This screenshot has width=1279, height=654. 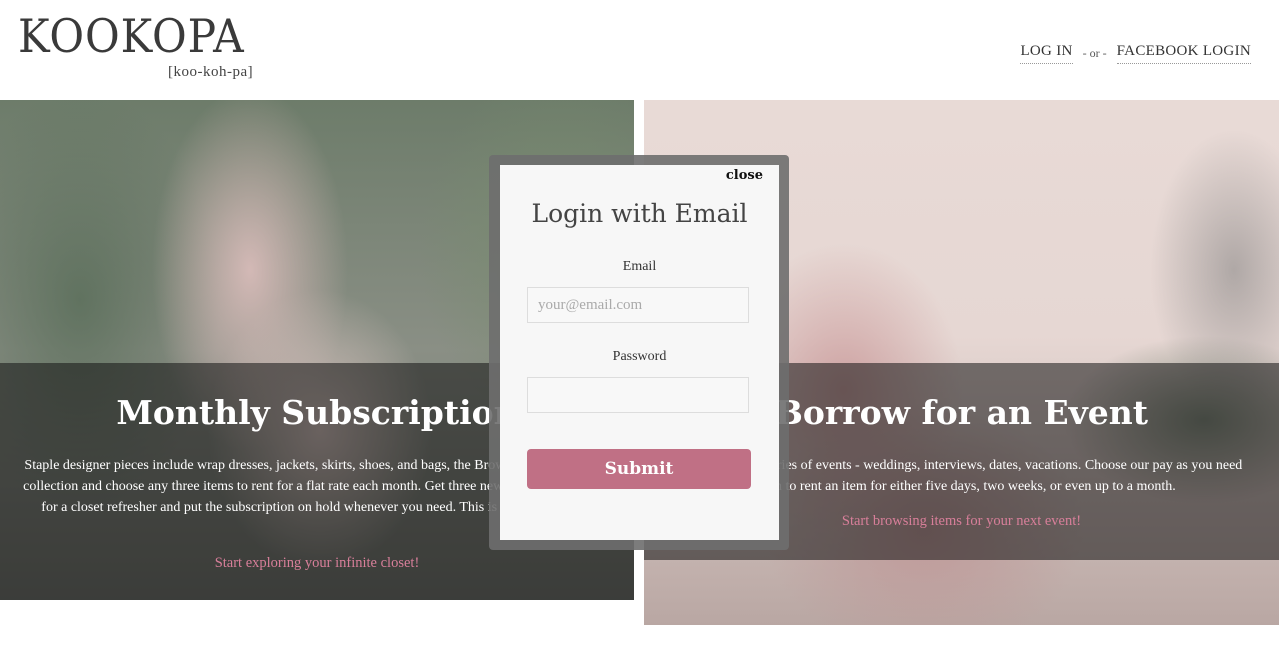 I want to click on login-link: LOG IN, so click(x=1046, y=53).